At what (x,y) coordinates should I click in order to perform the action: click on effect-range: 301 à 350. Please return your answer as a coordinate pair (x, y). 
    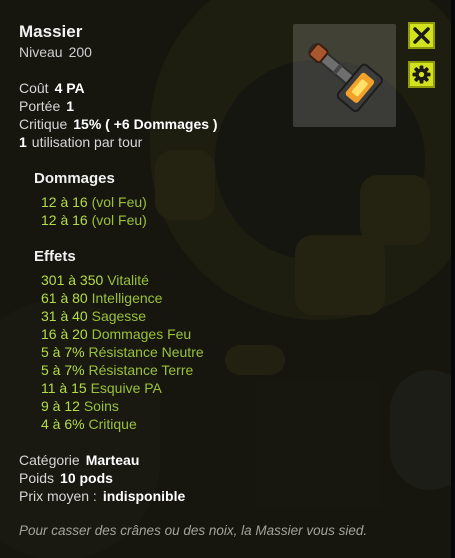
    Looking at the image, I should click on (72, 280).